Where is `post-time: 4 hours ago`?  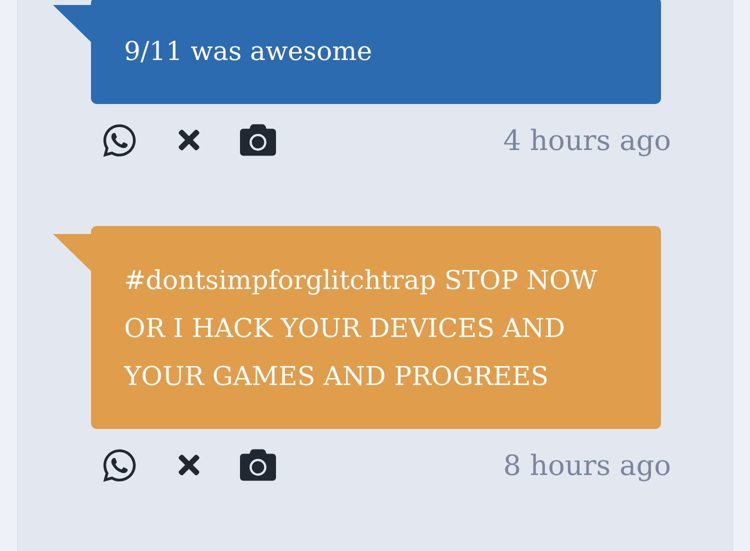
post-time: 4 hours ago is located at coordinates (587, 140).